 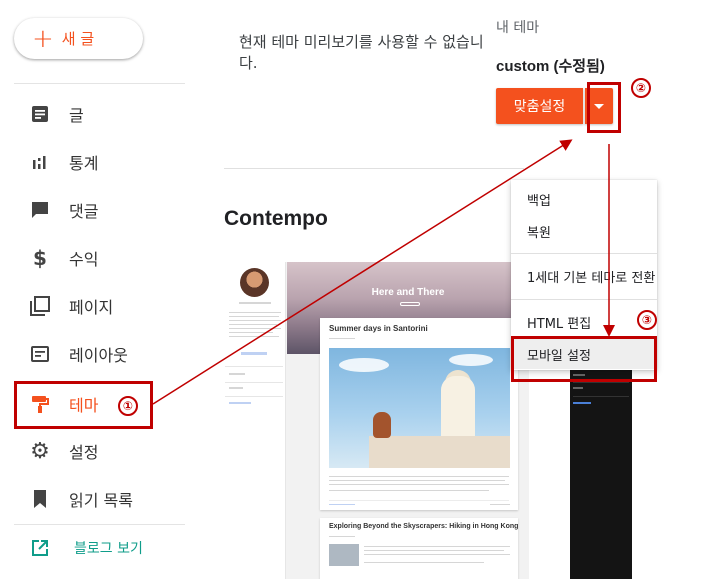 I want to click on annotation-step-1: ①, so click(x=128, y=406).